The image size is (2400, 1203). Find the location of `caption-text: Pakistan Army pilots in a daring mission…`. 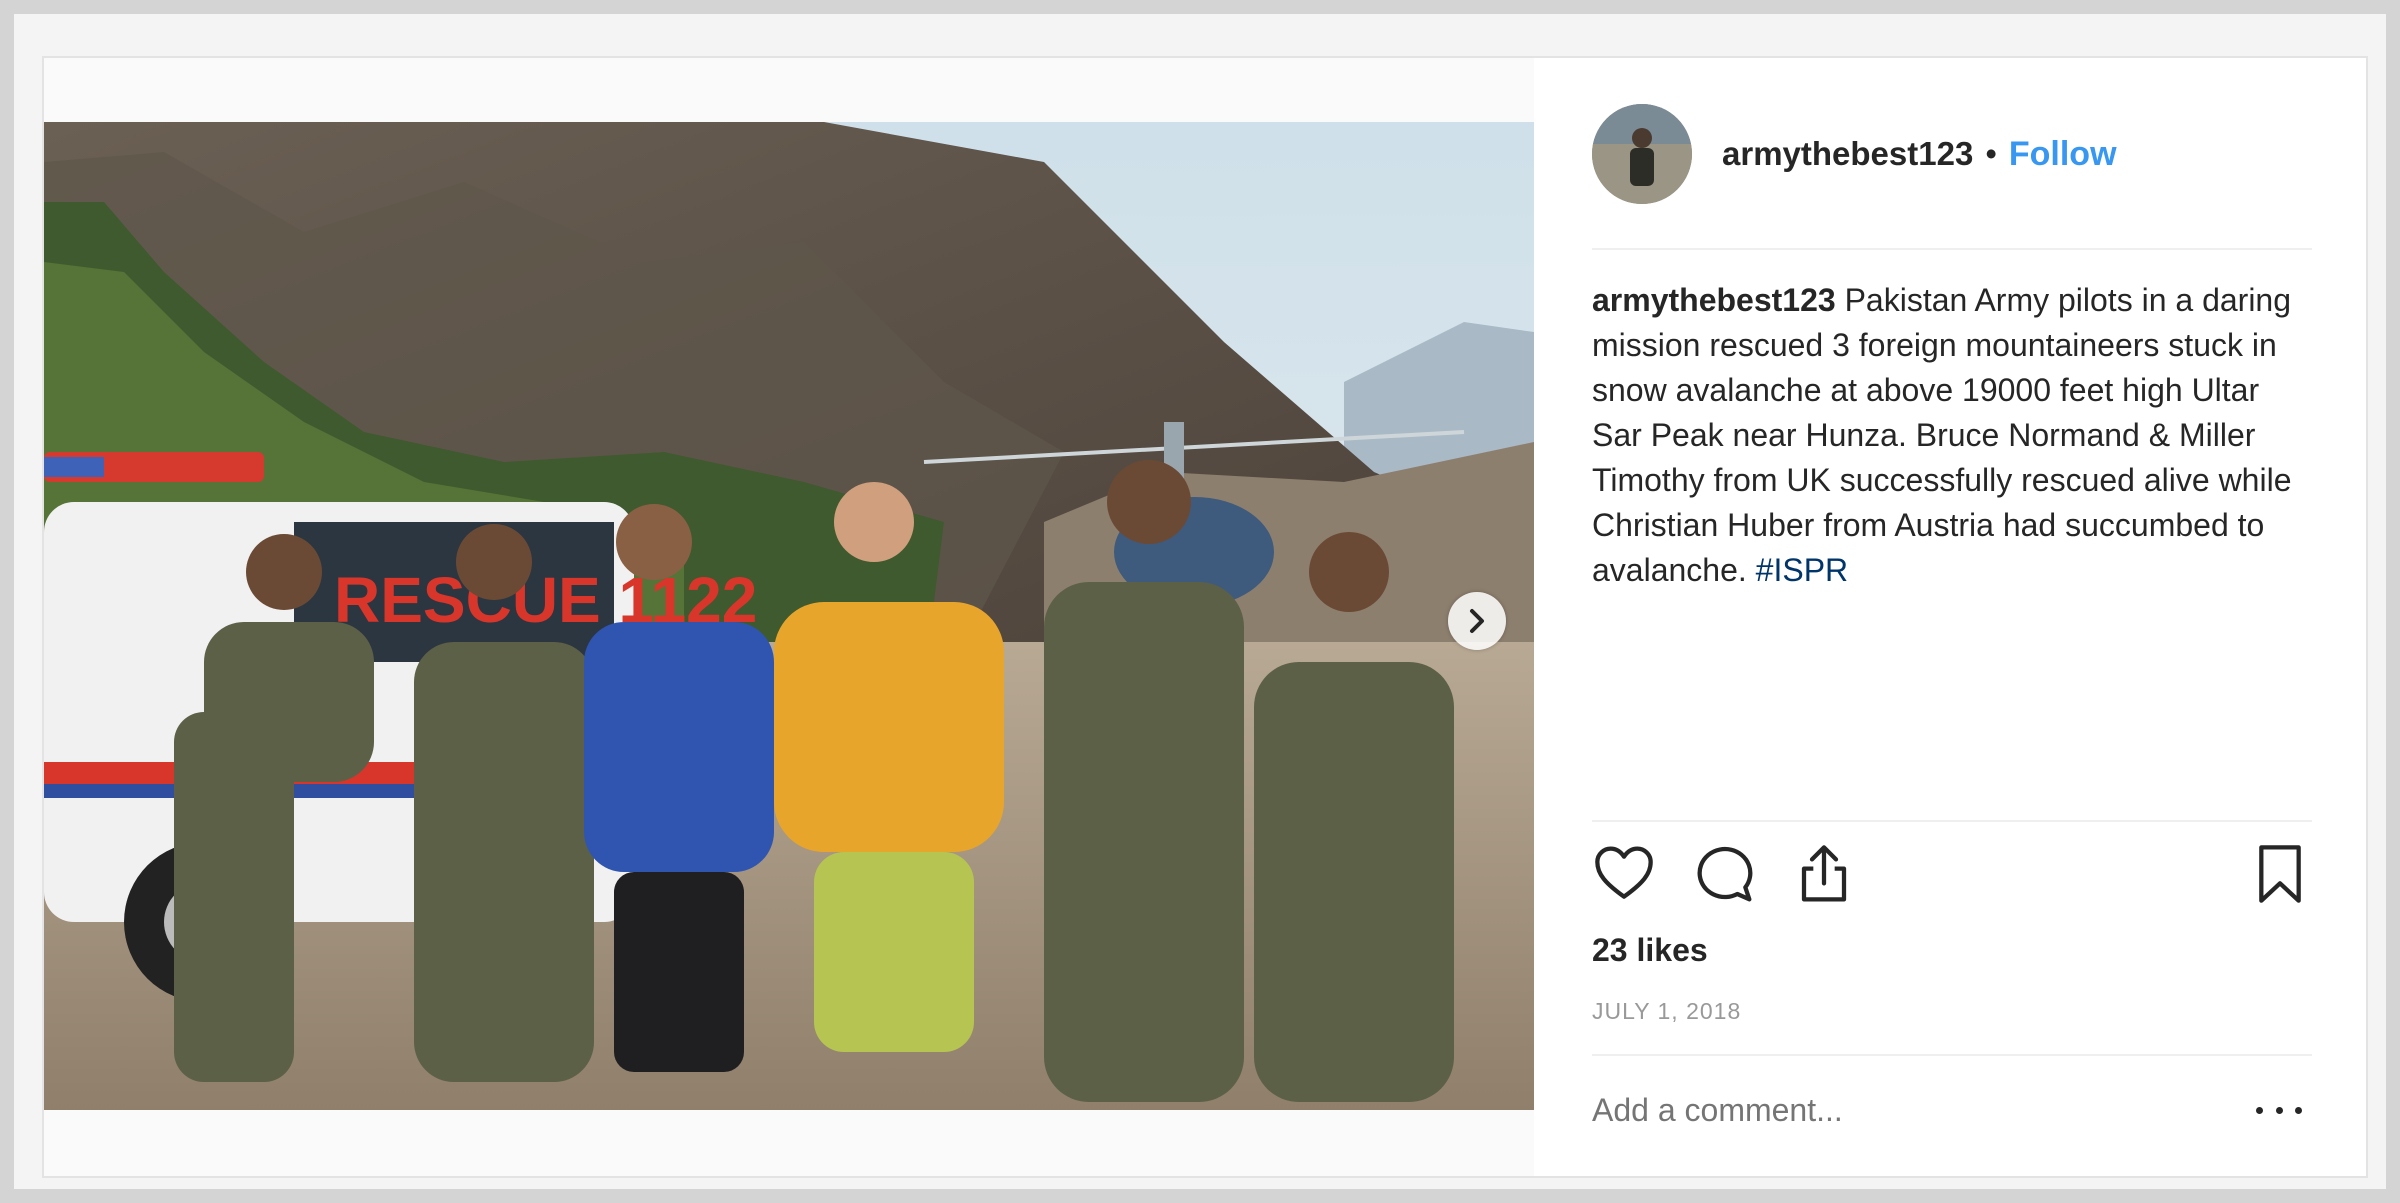

caption-text: Pakistan Army pilots in a daring mission… is located at coordinates (1942, 435).